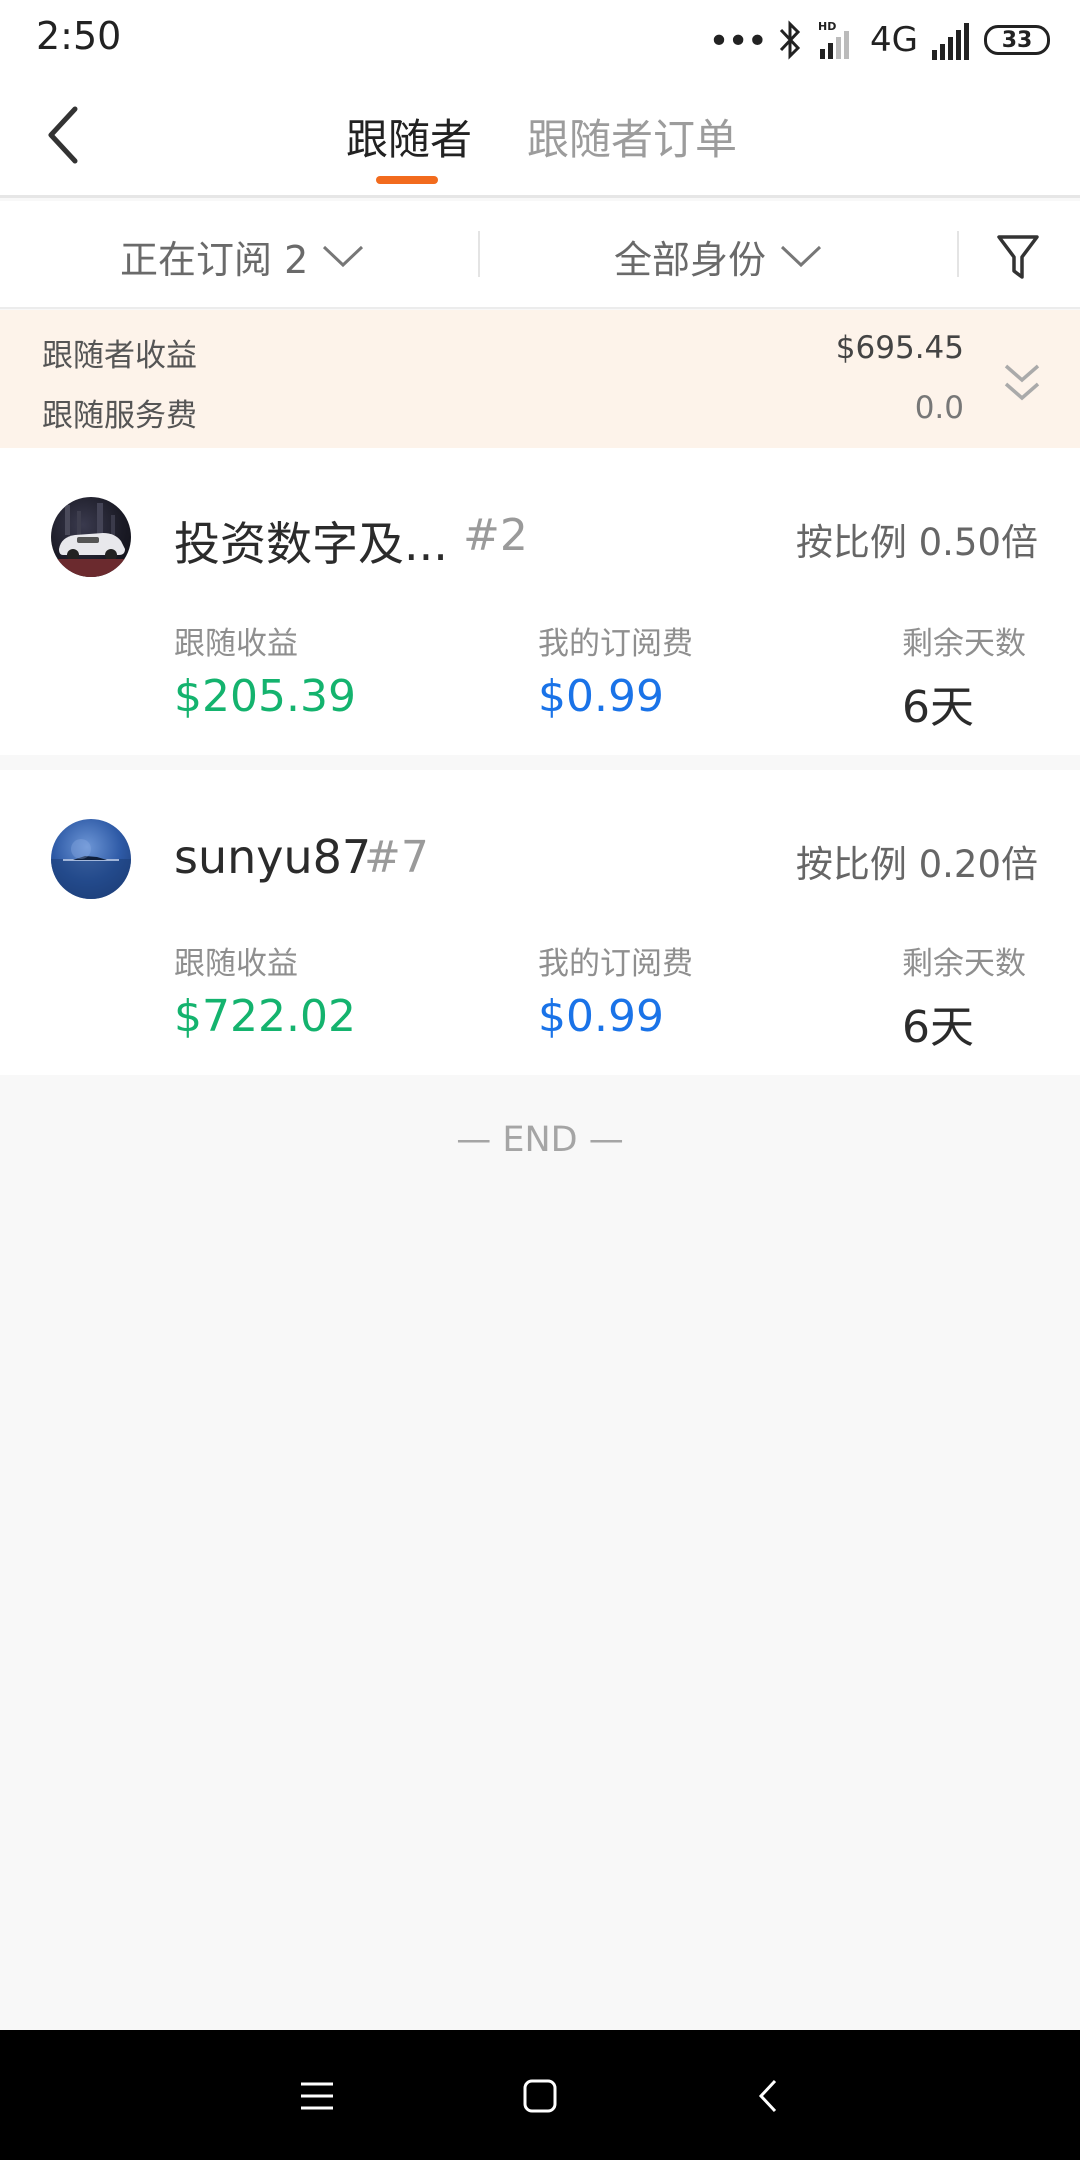  I want to click on bluetooth-icon, so click(790, 40).